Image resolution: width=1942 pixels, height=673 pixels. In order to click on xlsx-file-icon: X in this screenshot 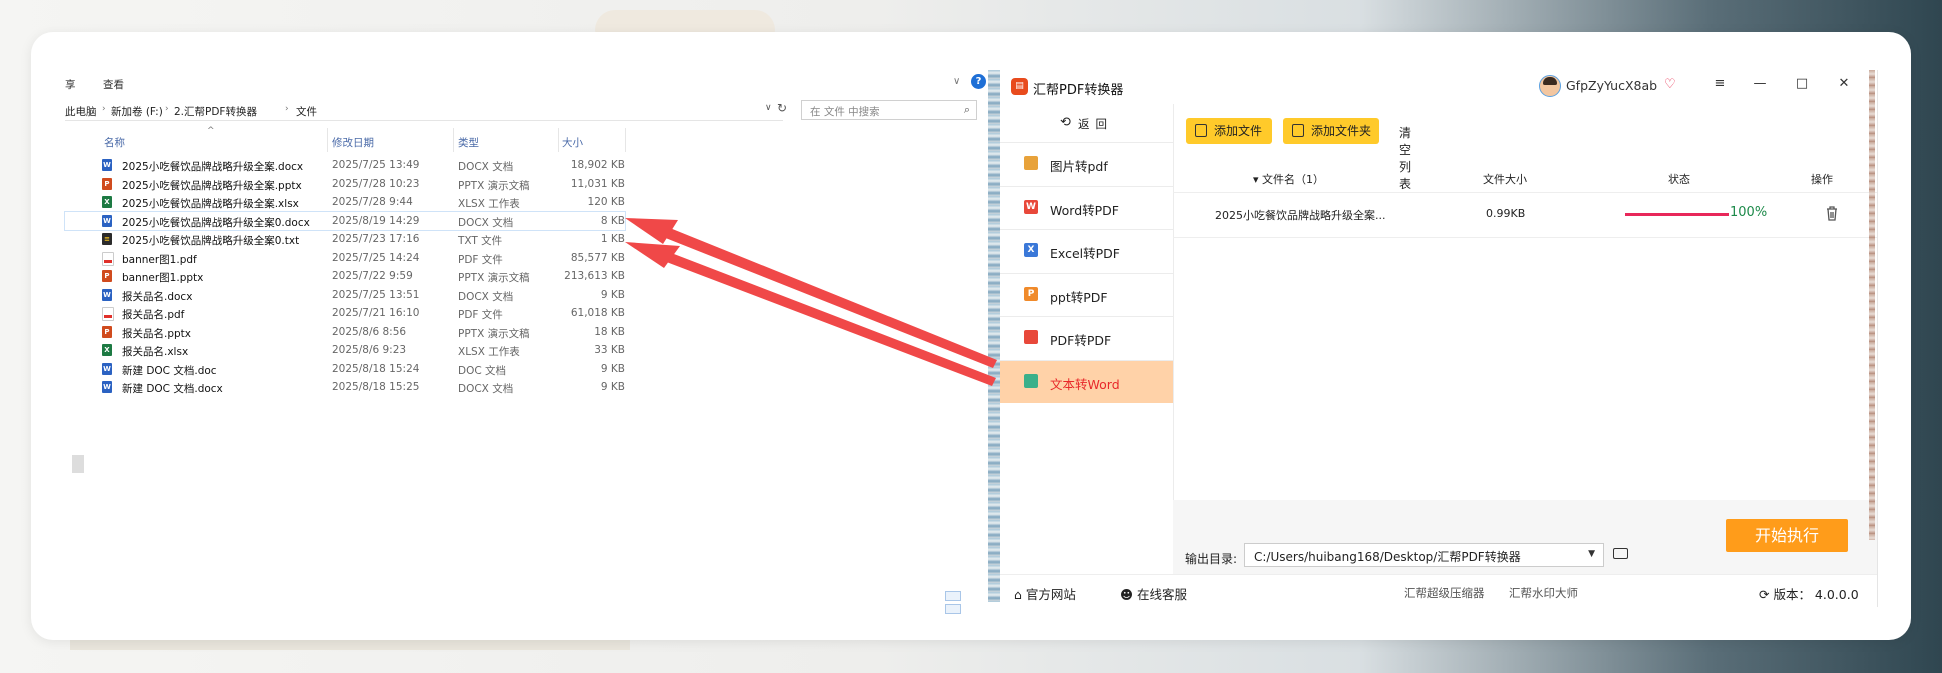, I will do `click(107, 202)`.